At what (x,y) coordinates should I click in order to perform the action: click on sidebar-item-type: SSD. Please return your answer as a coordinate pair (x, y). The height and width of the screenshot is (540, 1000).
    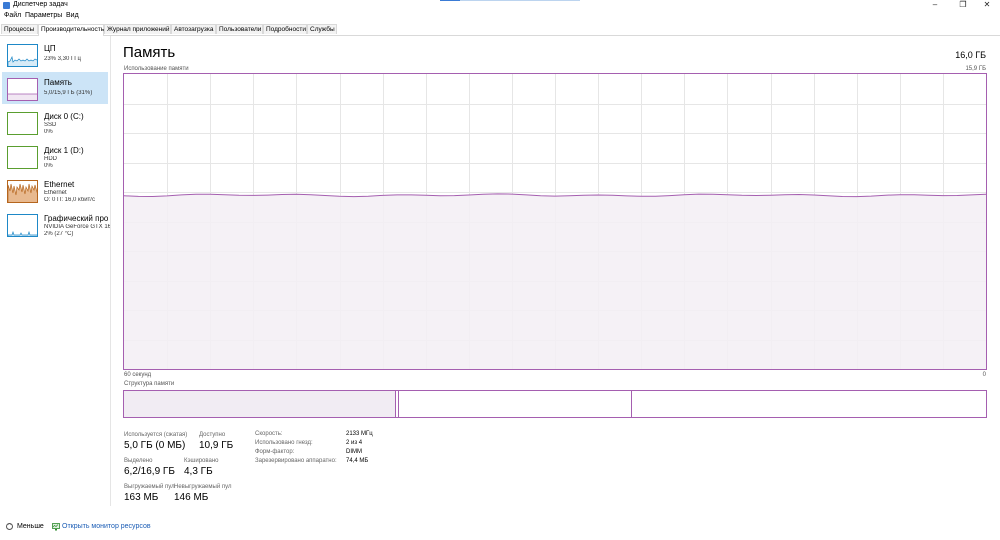
    Looking at the image, I should click on (50, 125).